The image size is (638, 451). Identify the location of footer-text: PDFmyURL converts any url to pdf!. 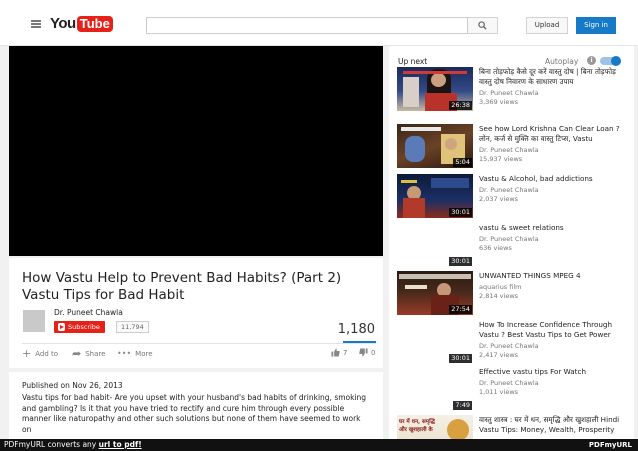
(73, 445).